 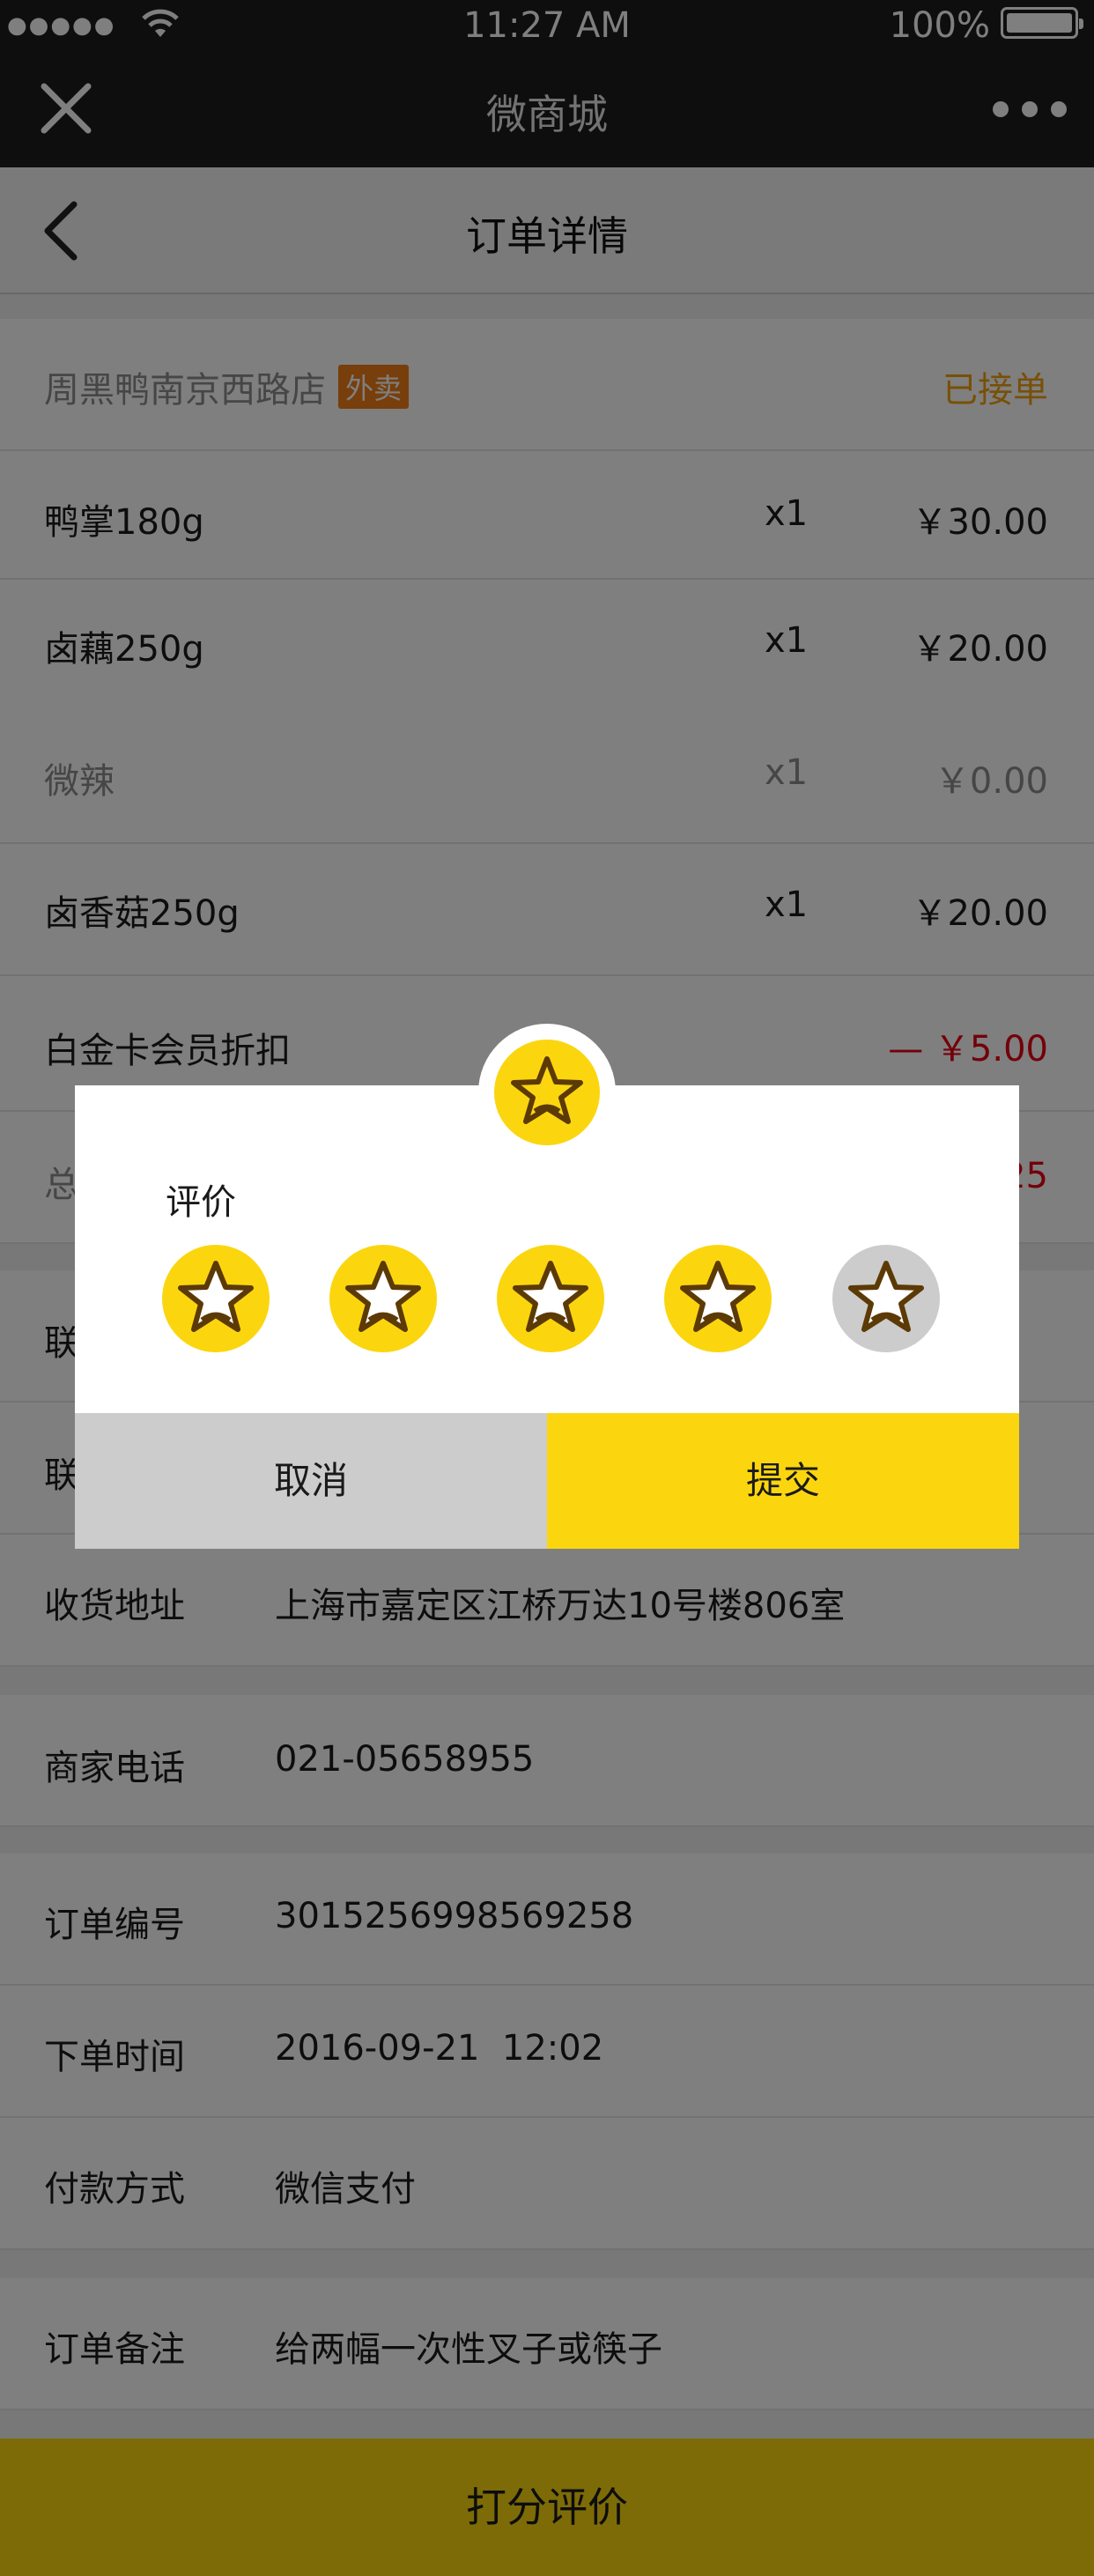 I want to click on cancel-button: 取消, so click(x=311, y=1481).